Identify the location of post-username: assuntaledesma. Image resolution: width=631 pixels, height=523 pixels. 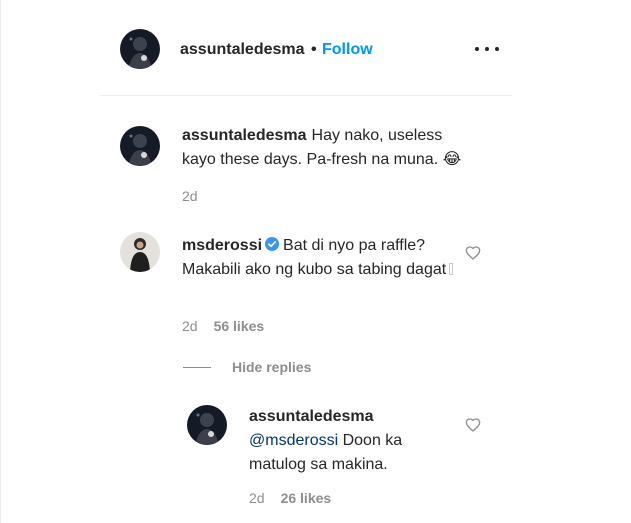
(242, 50).